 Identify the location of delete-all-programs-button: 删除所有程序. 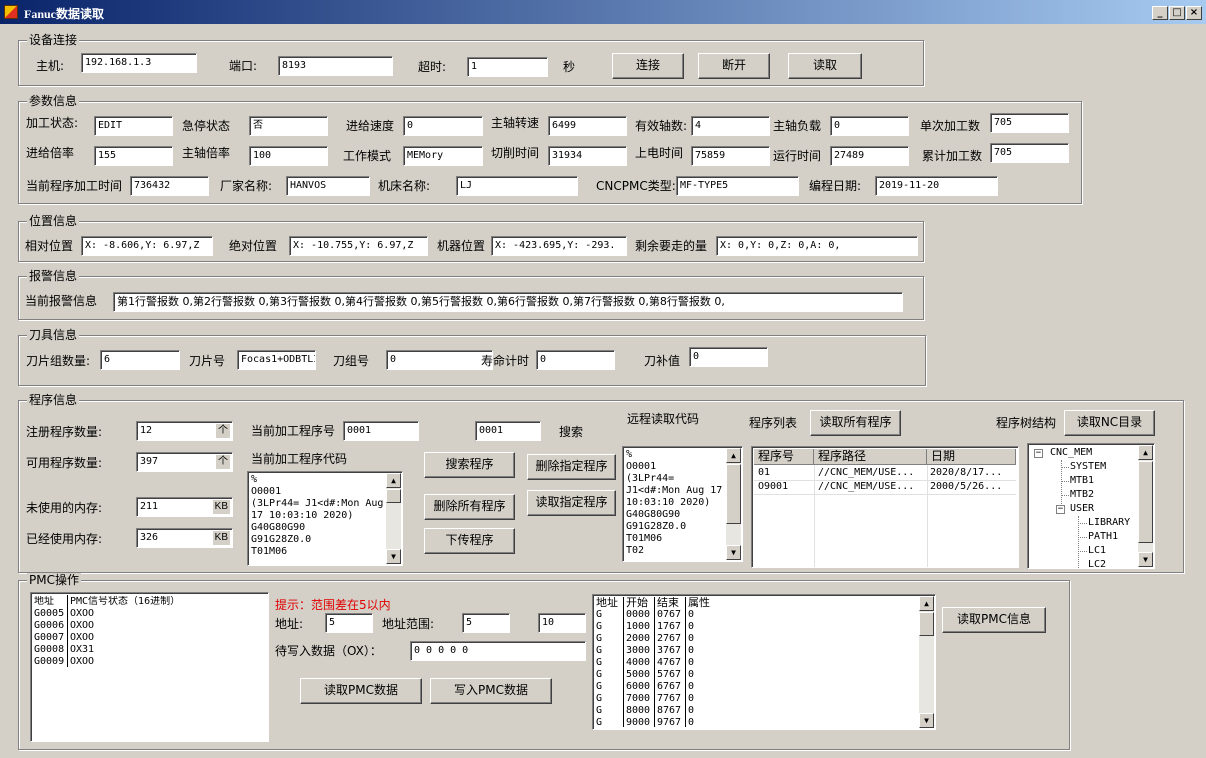
(469, 507).